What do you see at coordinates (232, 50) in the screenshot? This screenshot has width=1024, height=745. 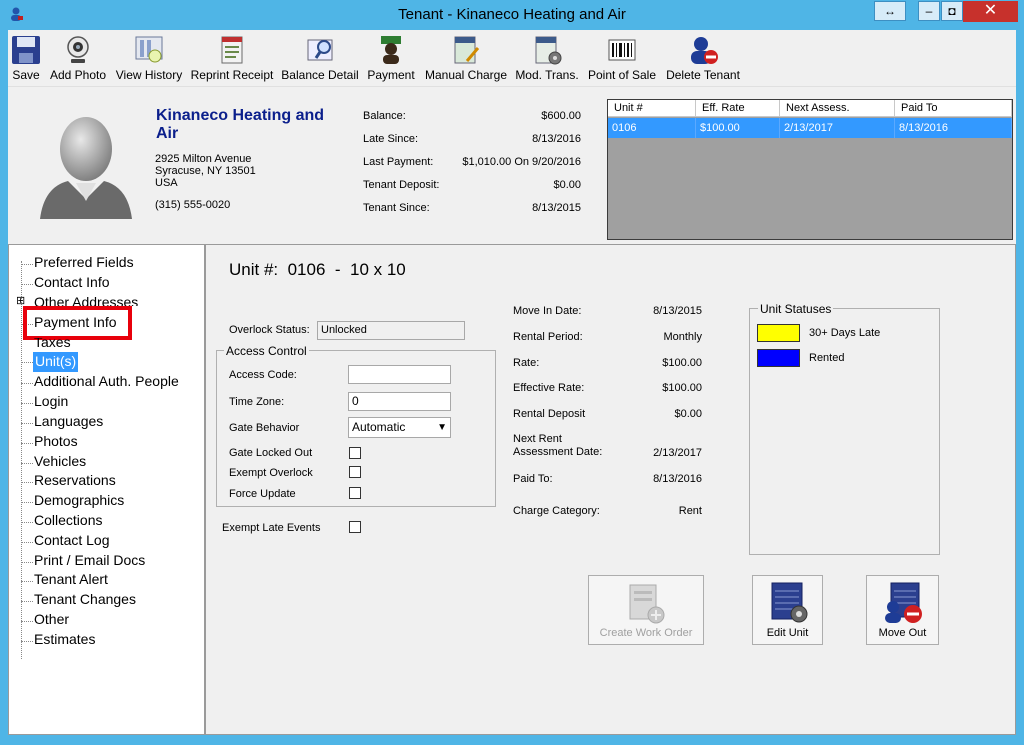 I see `receipt-icon` at bounding box center [232, 50].